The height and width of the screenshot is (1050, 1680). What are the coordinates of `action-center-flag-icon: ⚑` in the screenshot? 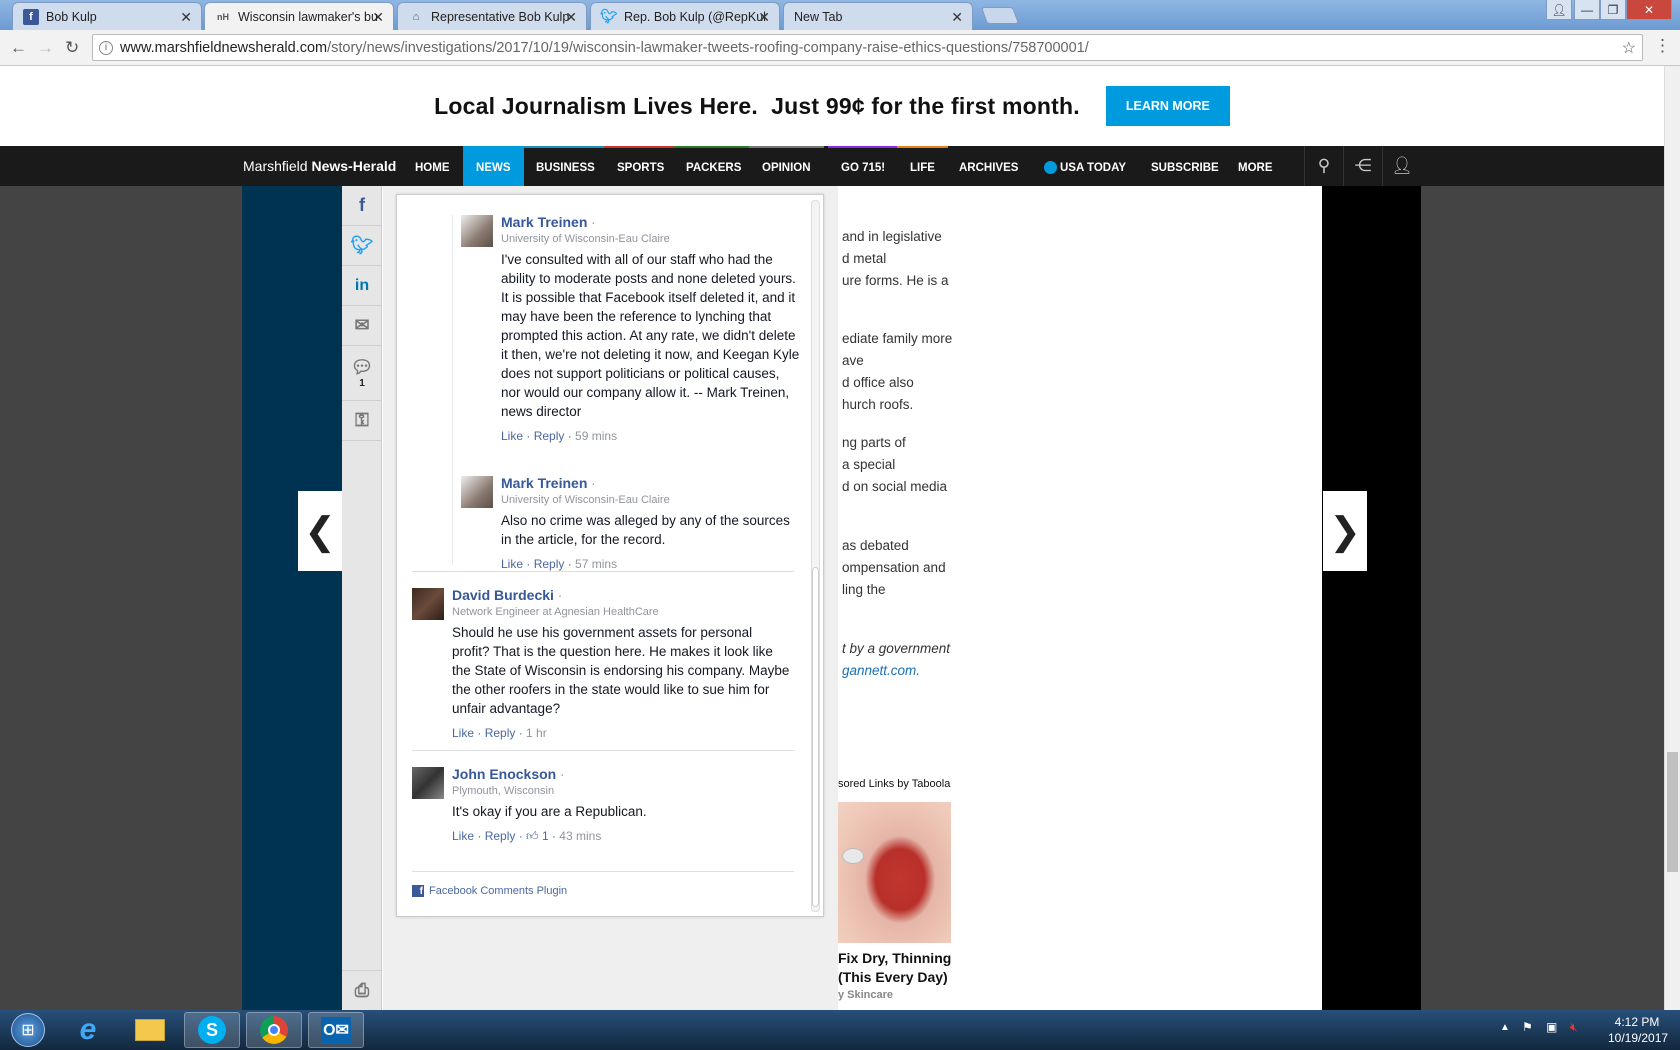 It's located at (1527, 1027).